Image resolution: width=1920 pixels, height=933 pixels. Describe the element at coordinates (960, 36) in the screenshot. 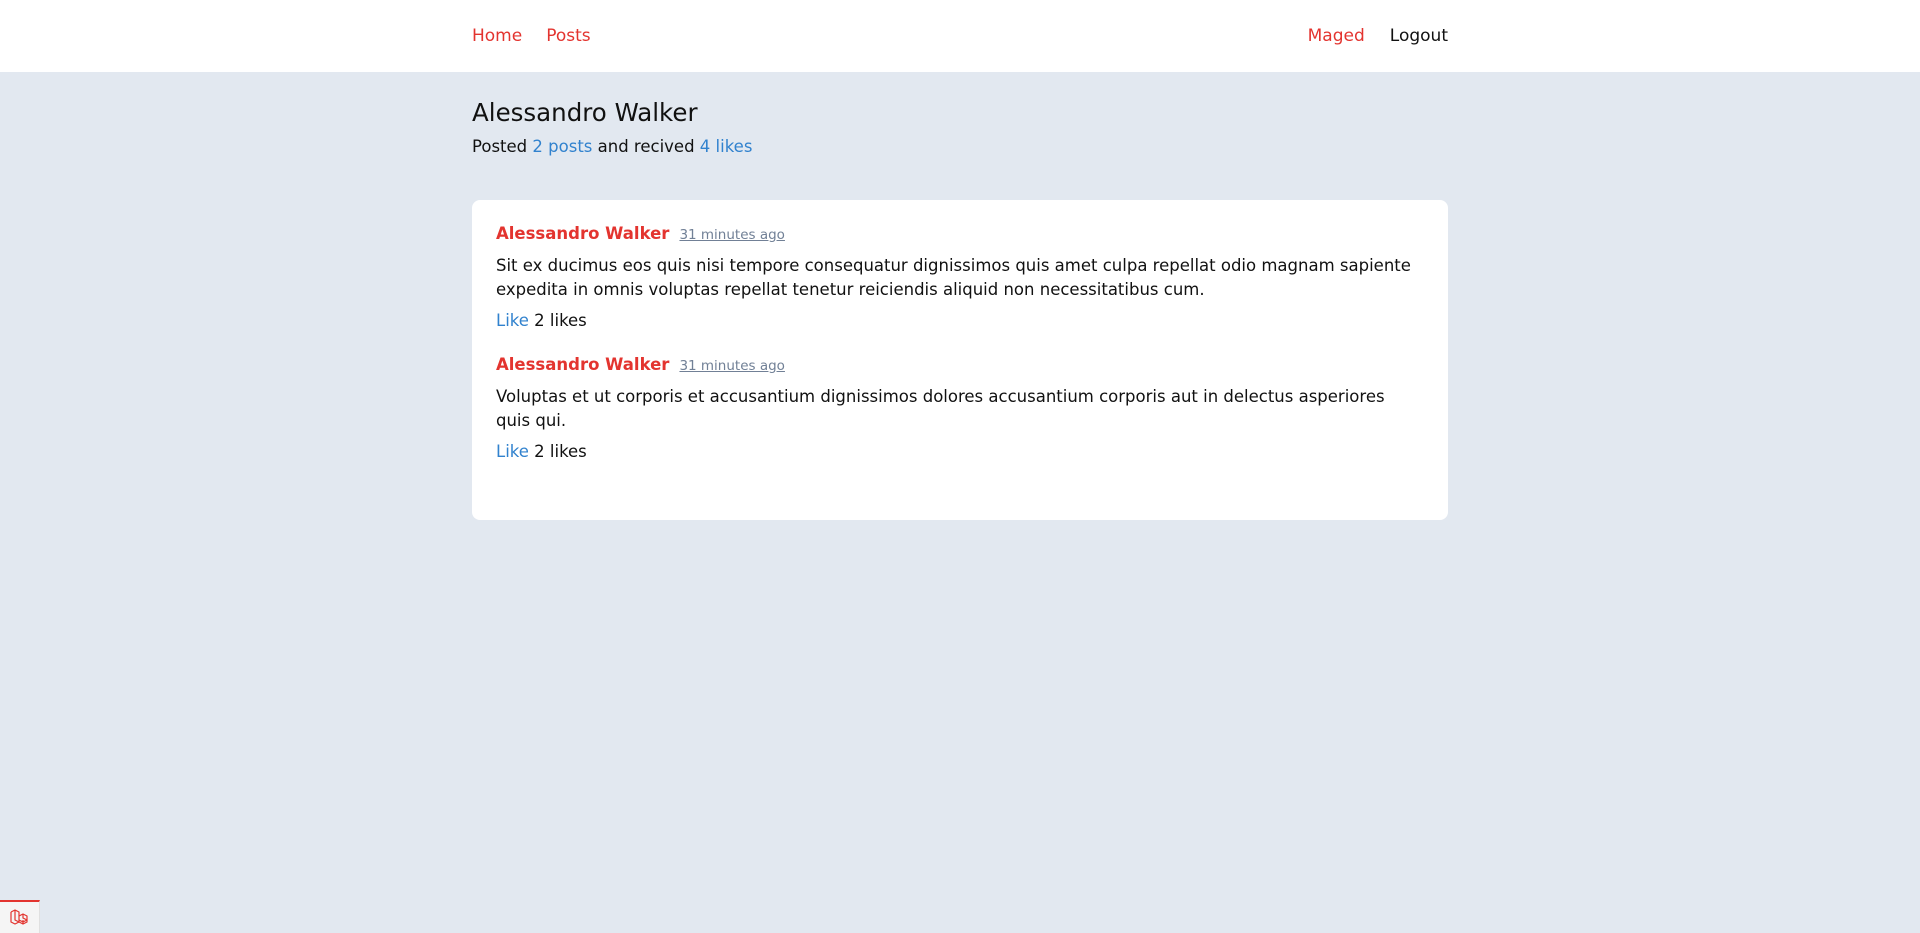

I see `top-navbar: Home Posts Maged Logout` at that location.